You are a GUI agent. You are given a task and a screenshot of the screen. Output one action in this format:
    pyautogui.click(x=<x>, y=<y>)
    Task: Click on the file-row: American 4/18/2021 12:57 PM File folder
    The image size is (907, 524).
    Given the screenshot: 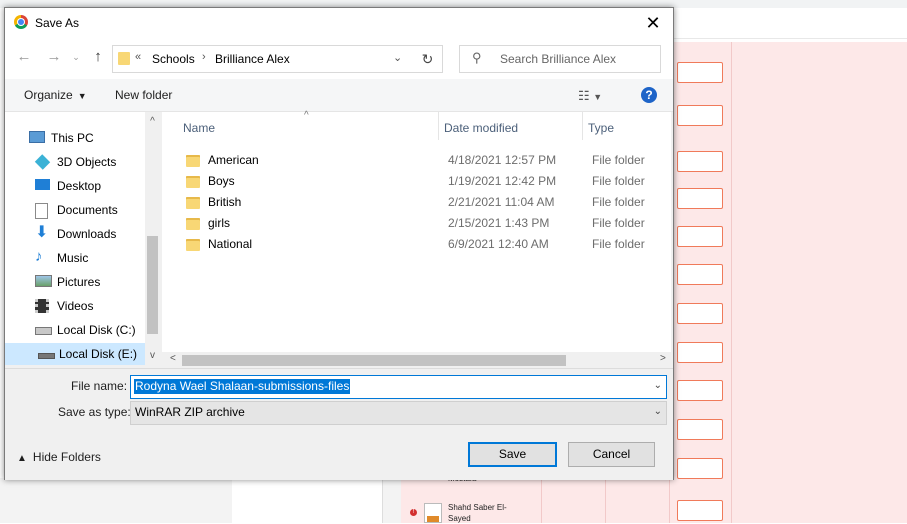 What is the action you would take?
    pyautogui.click(x=422, y=160)
    